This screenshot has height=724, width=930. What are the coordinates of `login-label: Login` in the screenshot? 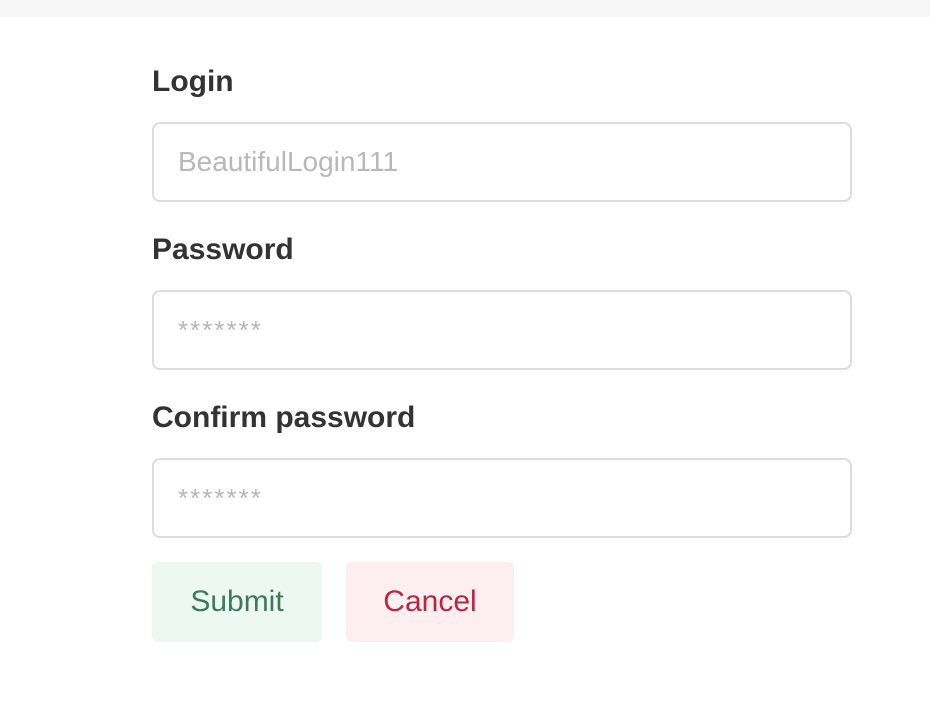 It's located at (193, 81).